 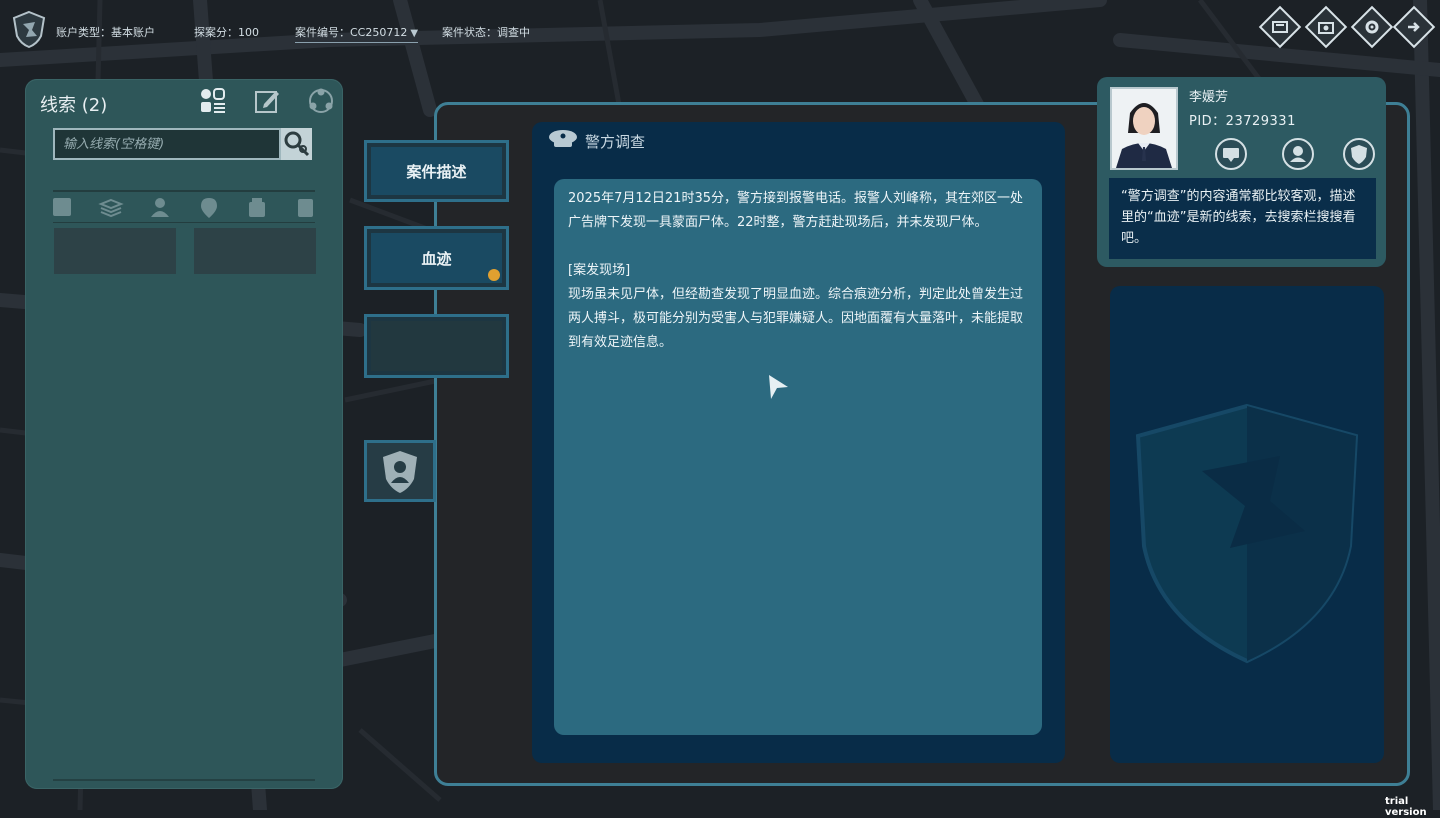 I want to click on clue-filter-bar, so click(x=184, y=208).